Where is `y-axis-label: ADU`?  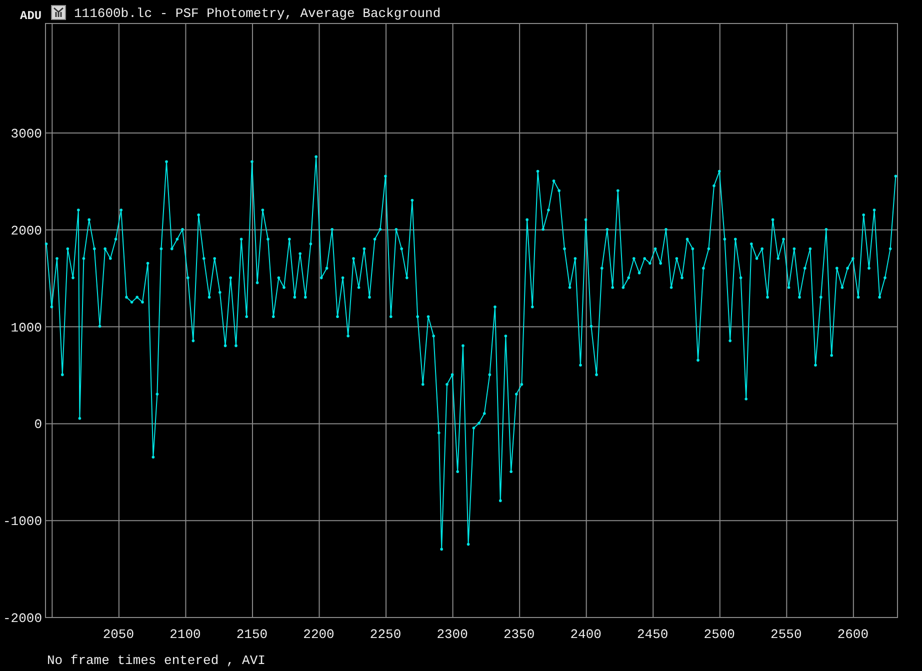
y-axis-label: ADU is located at coordinates (31, 16).